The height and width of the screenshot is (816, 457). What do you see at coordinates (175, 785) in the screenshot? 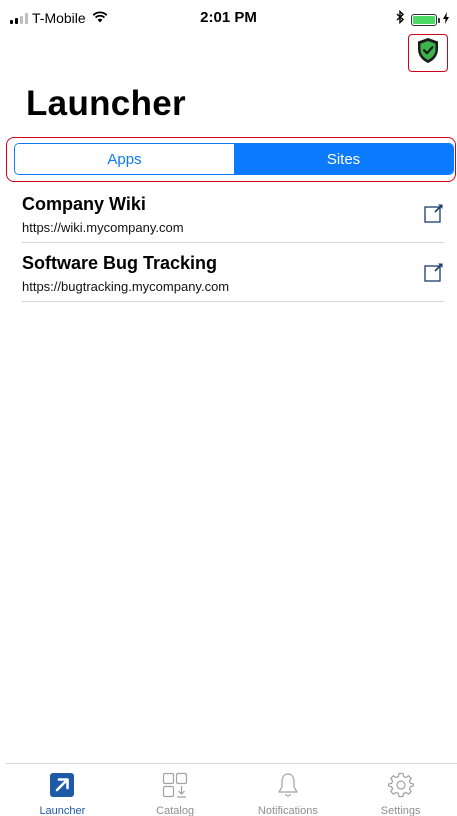
I see `catalog-icon` at bounding box center [175, 785].